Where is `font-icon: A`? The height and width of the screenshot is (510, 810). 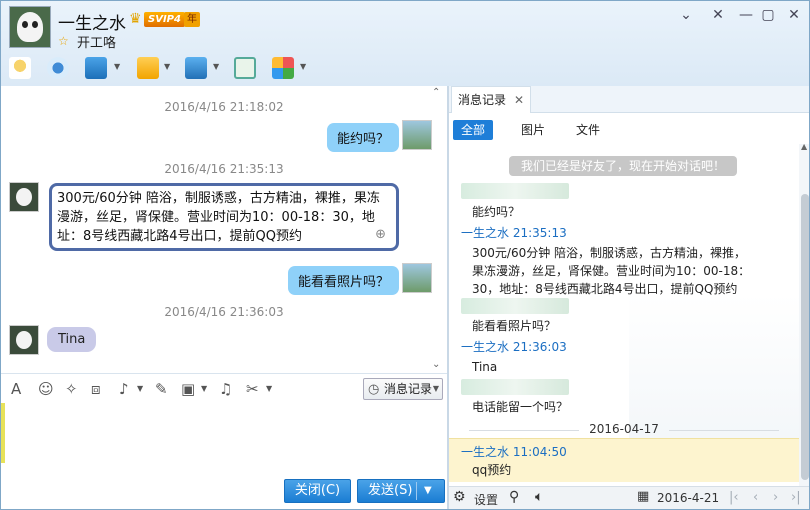
font-icon: A is located at coordinates (16, 389).